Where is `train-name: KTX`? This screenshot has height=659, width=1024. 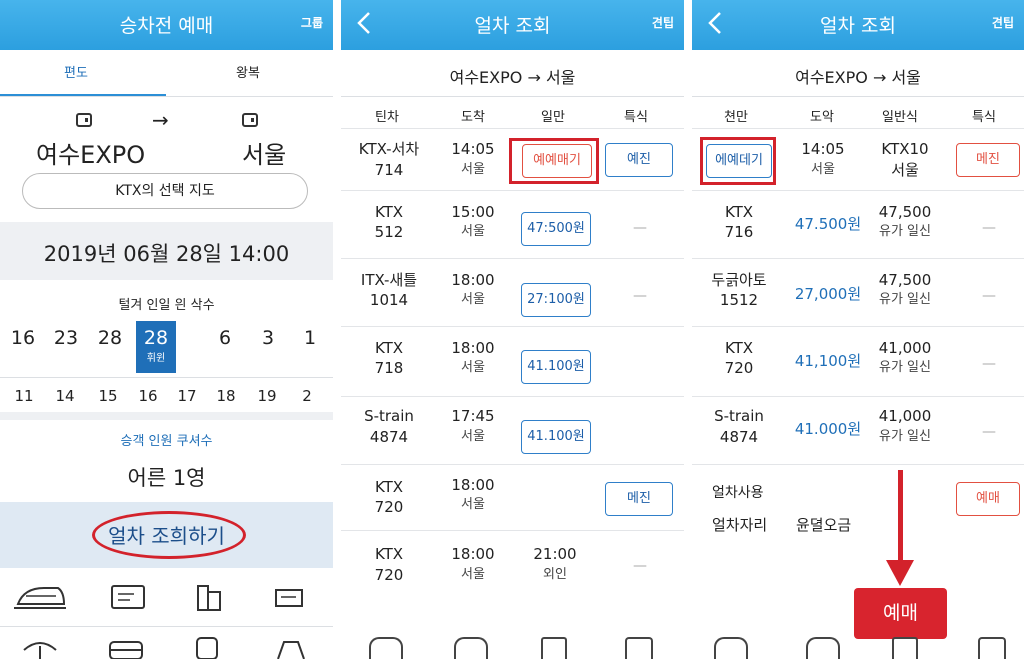 train-name: KTX is located at coordinates (389, 212).